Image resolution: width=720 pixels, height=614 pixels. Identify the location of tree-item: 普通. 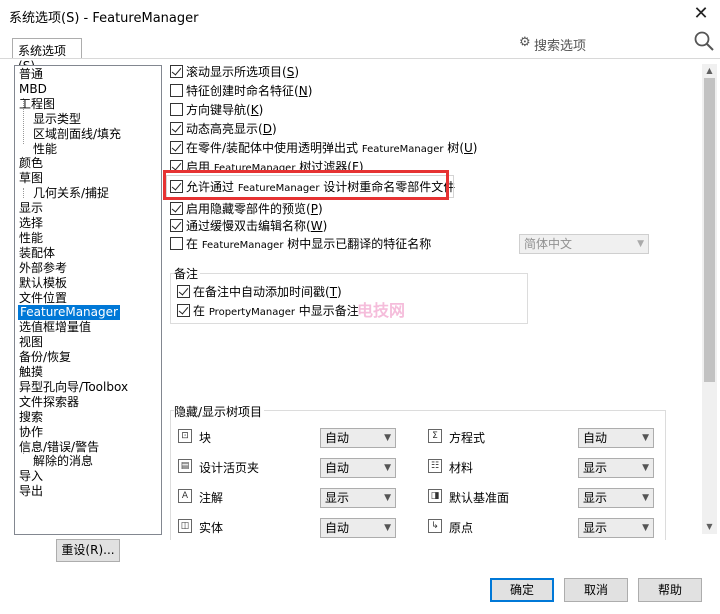
(31, 74).